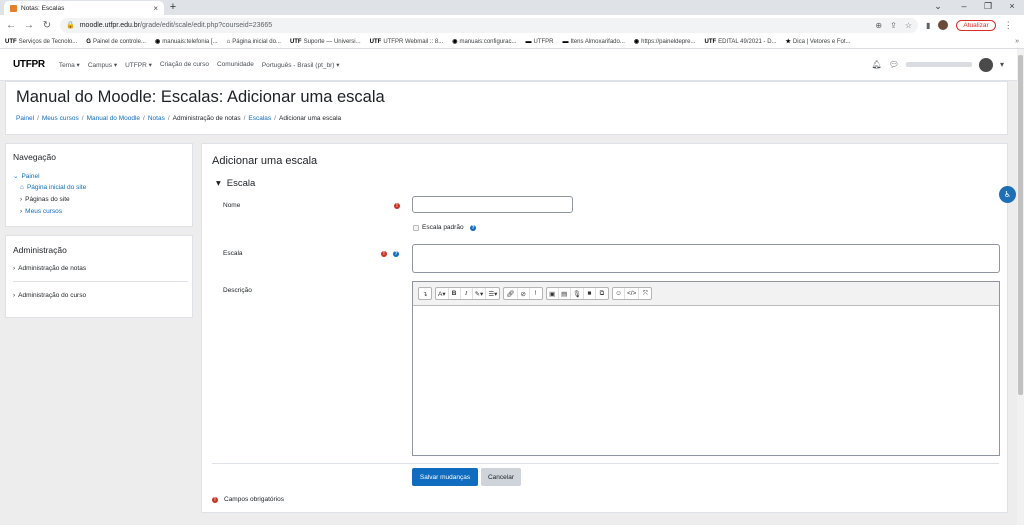  I want to click on nav-criacao-de-curso: Criação de curso, so click(184, 64).